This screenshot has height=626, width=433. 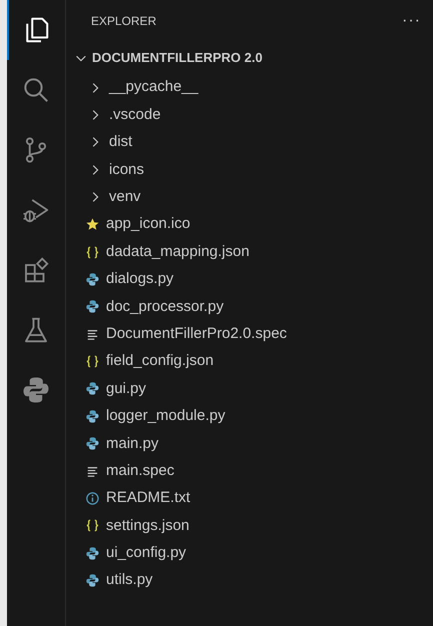 I want to click on file-row: main.py, so click(x=249, y=444).